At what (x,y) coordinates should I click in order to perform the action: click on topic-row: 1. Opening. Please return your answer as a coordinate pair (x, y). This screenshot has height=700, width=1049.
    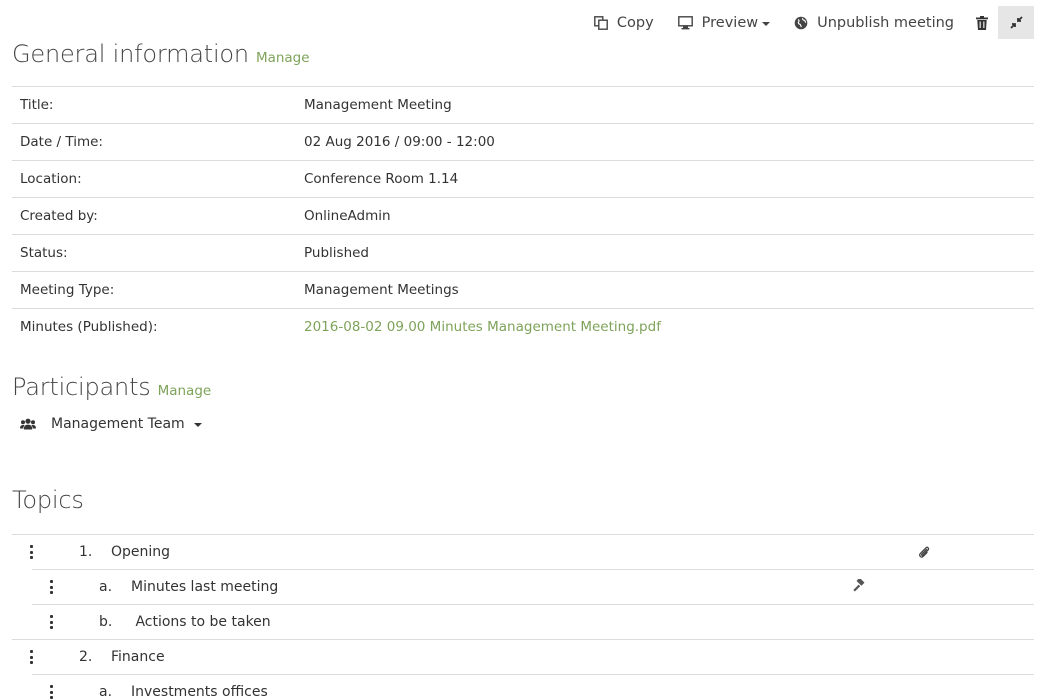
    Looking at the image, I should click on (523, 551).